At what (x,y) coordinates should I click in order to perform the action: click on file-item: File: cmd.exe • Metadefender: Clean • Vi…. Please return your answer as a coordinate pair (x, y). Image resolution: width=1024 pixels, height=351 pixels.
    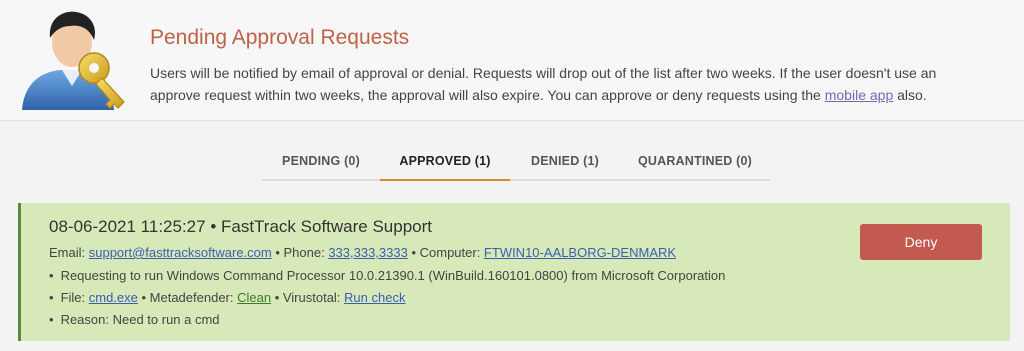
    Looking at the image, I should click on (387, 298).